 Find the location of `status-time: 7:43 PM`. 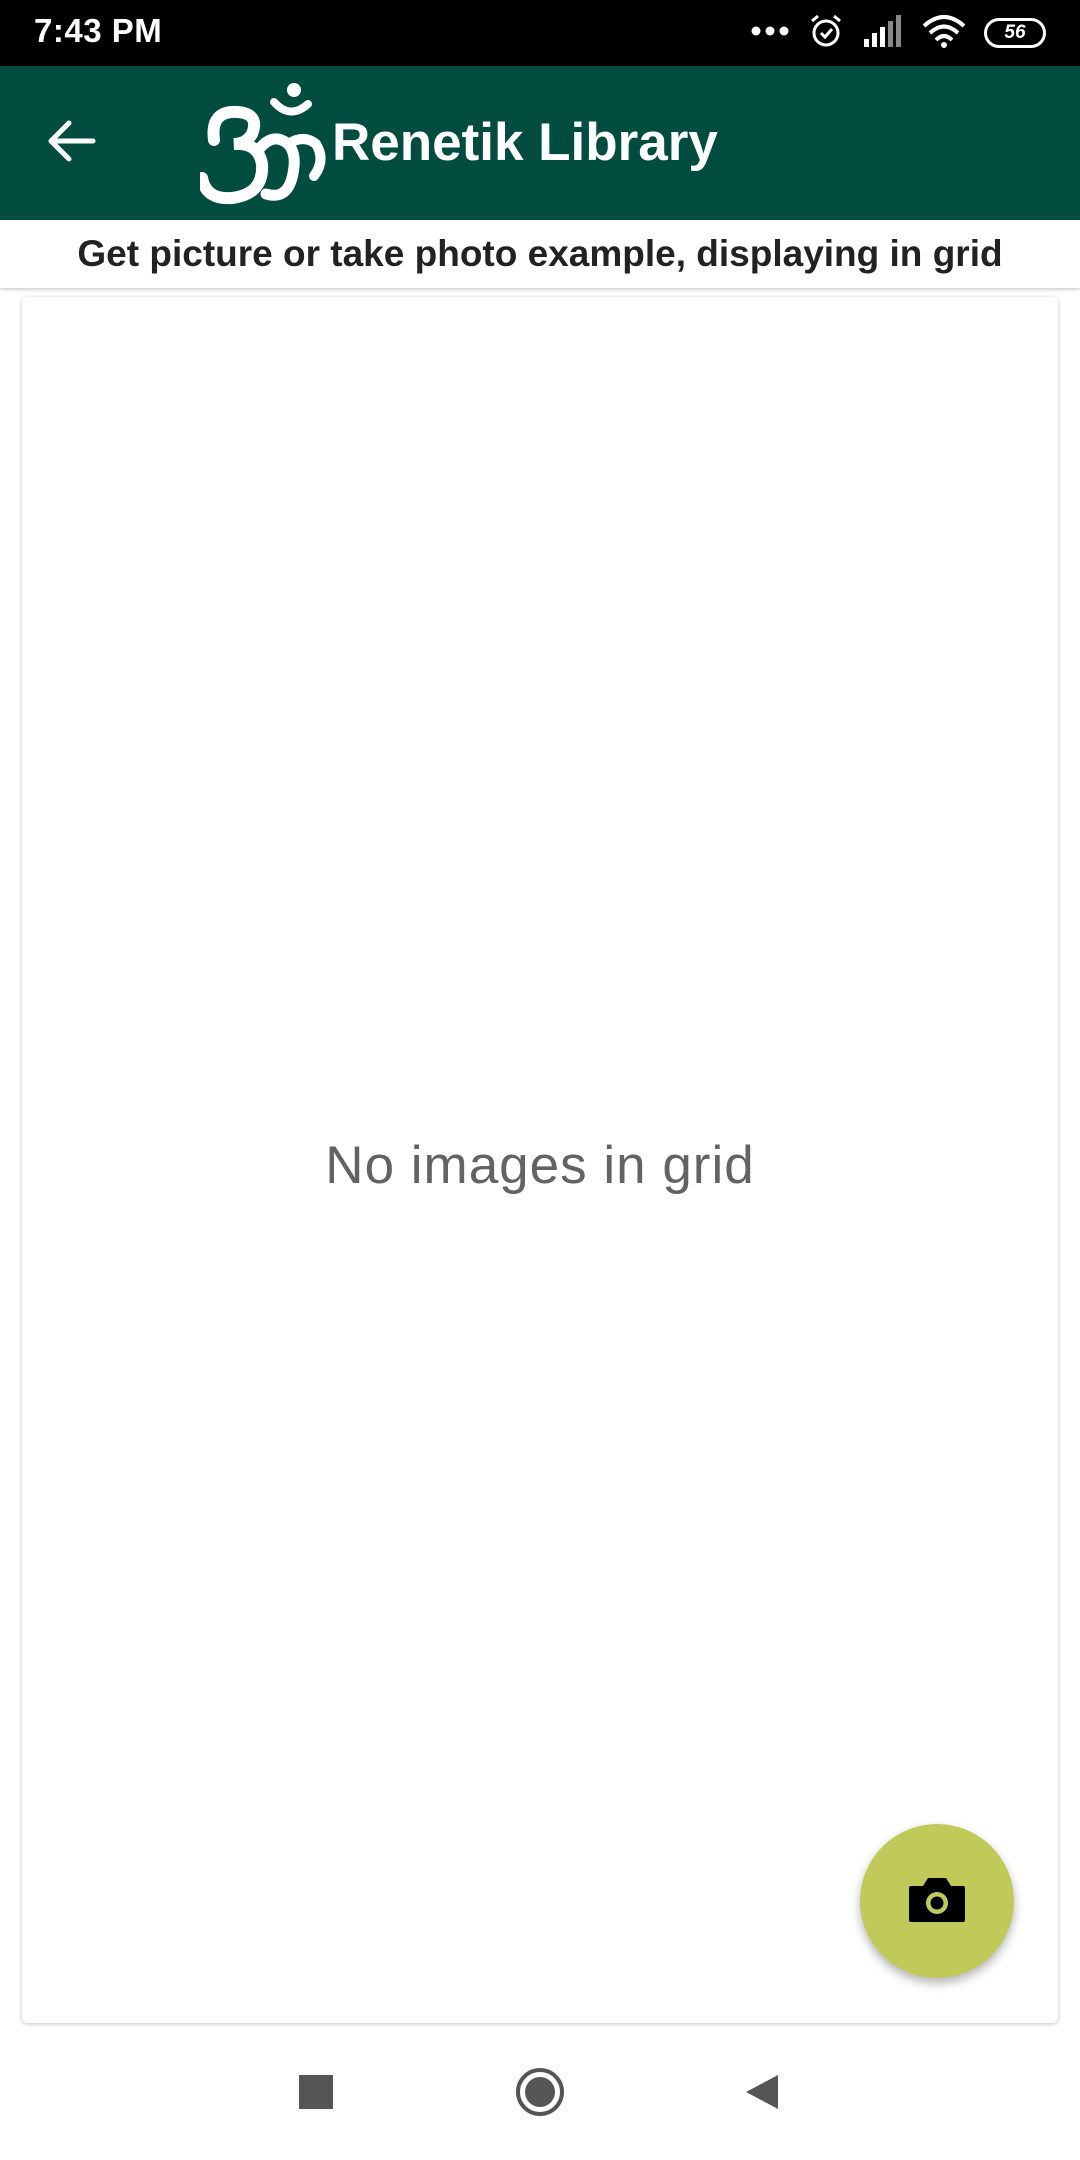

status-time: 7:43 PM is located at coordinates (98, 30).